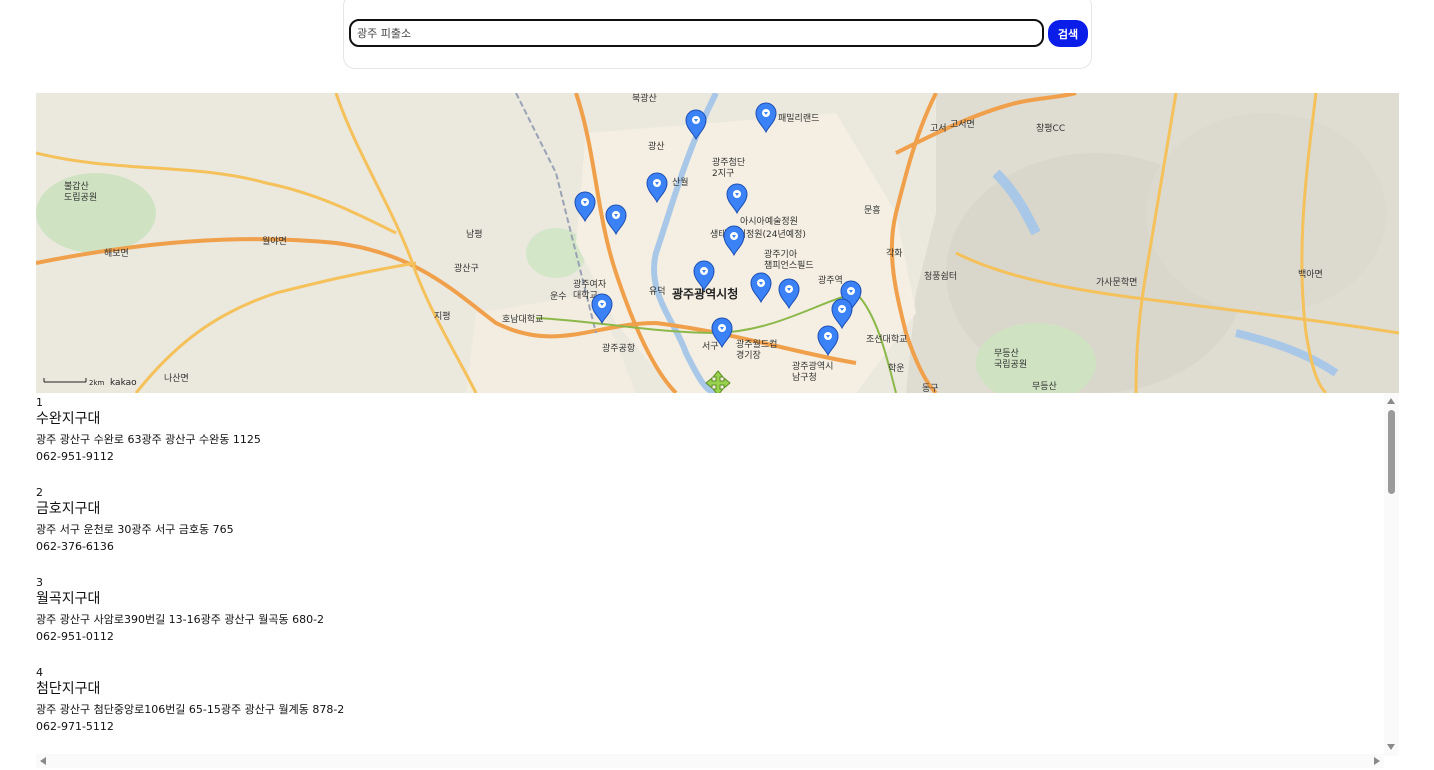 The image size is (1434, 770). I want to click on result-index: 1, so click(39, 402).